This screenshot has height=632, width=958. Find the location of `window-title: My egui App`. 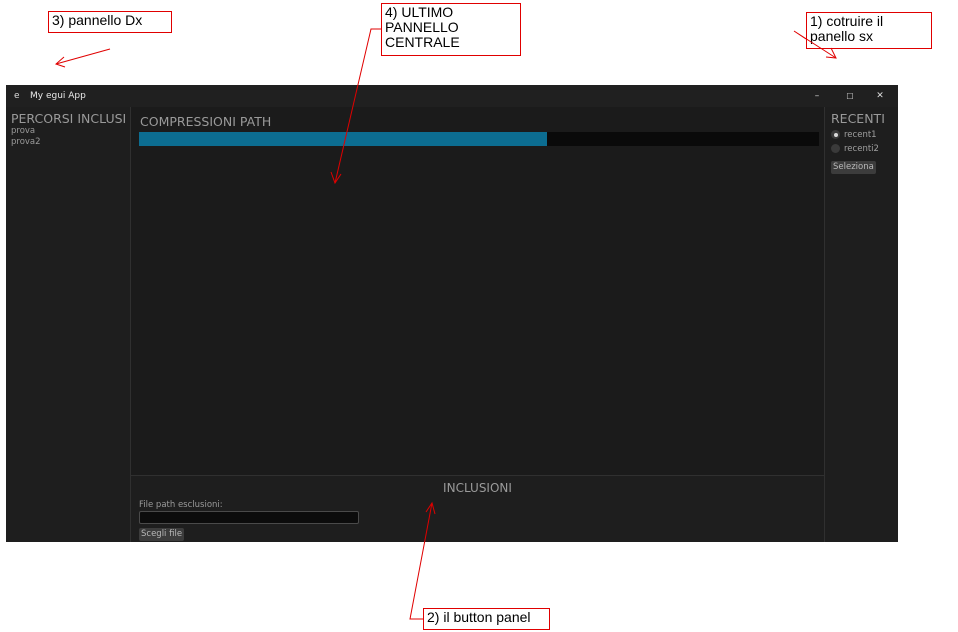

window-title: My egui App is located at coordinates (58, 96).